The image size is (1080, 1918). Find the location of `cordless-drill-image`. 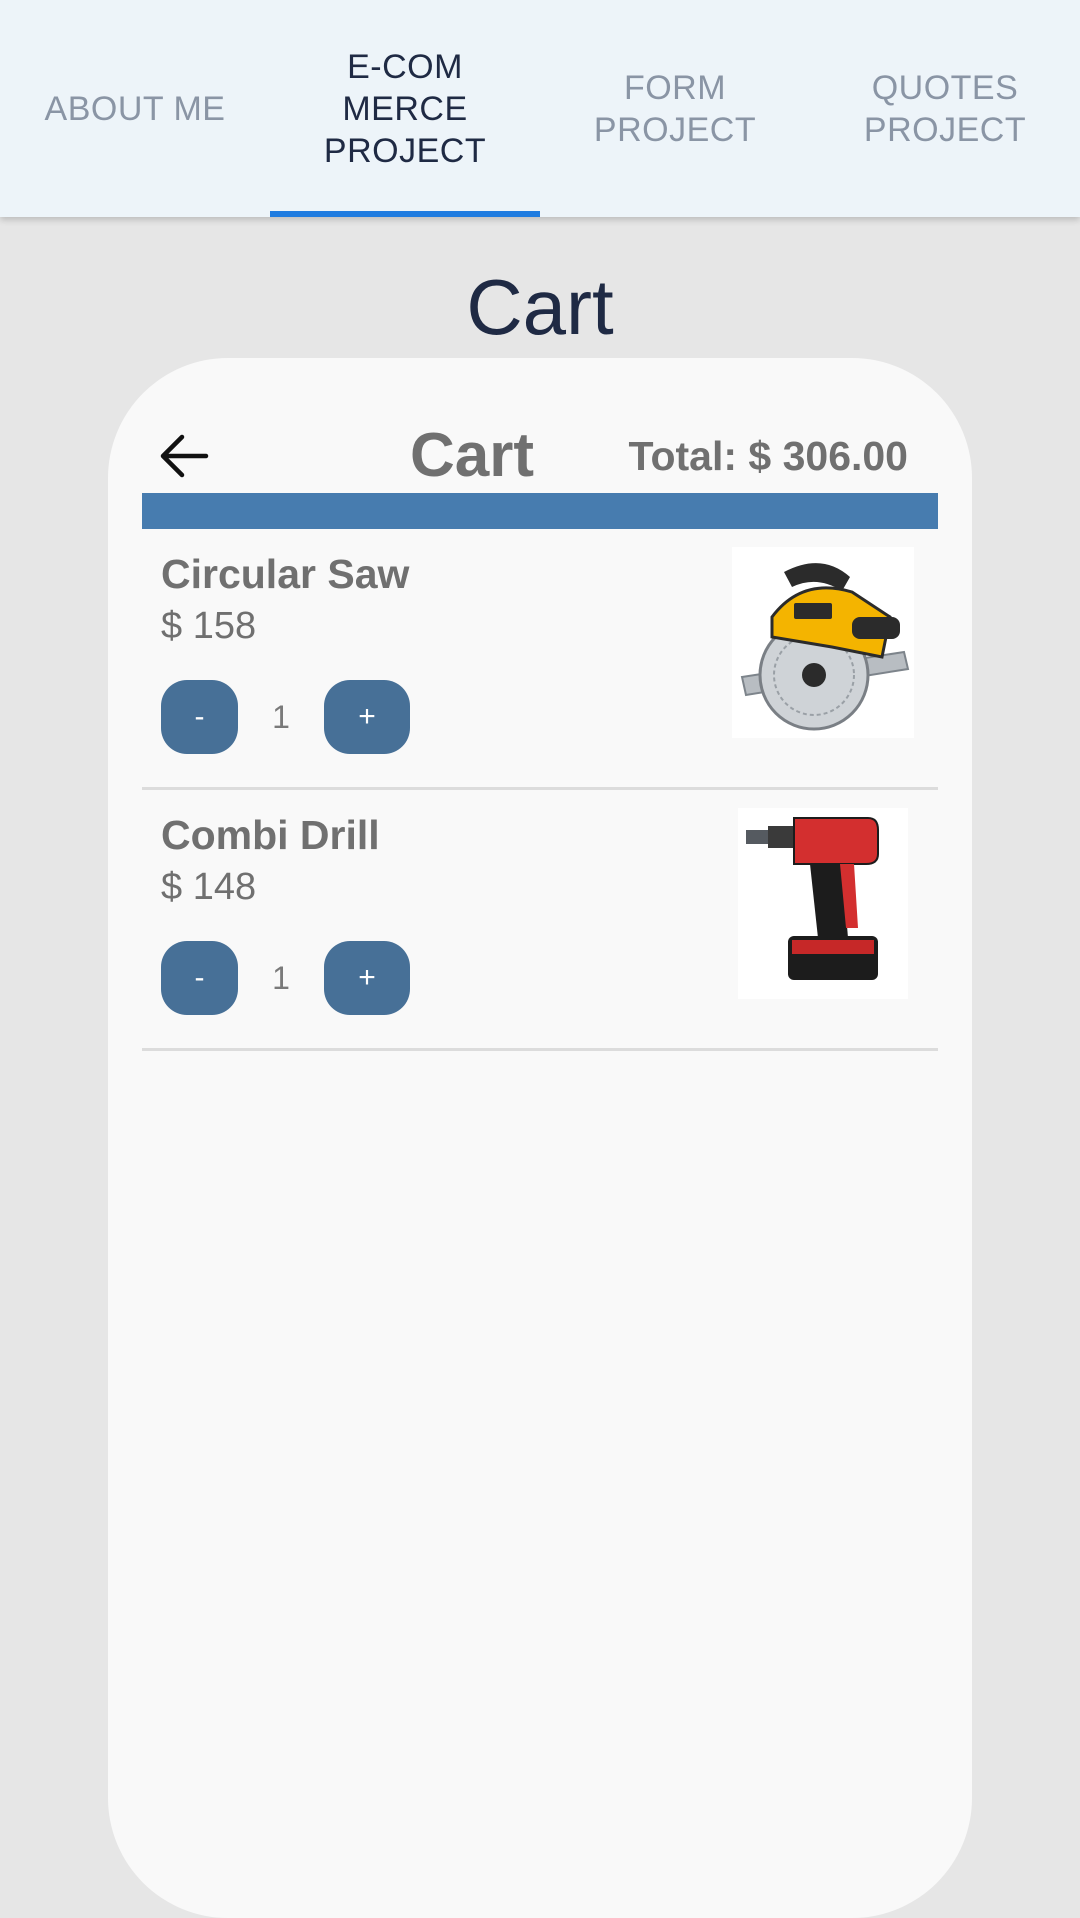

cordless-drill-image is located at coordinates (823, 903).